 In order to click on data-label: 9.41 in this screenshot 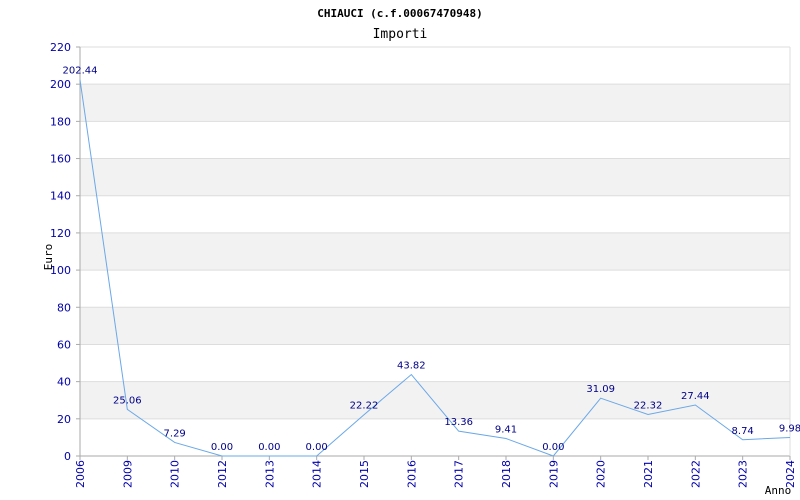, I will do `click(506, 430)`.